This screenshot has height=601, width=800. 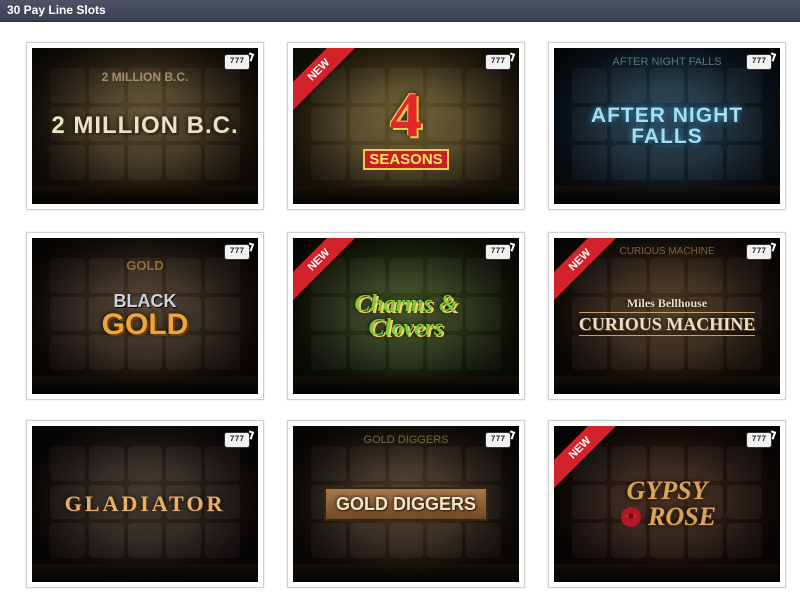 I want to click on game-thumbnail: GOLD DIGGERS GOLD DIGGERS 777, so click(x=406, y=504).